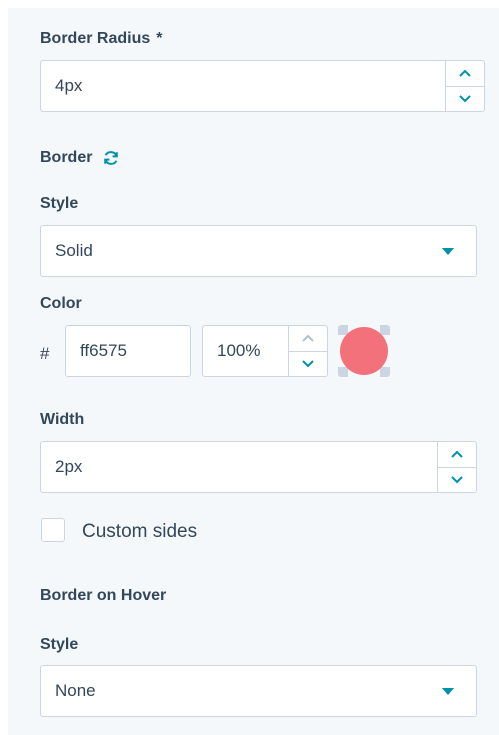  I want to click on opacity-decrement-button, so click(308, 363).